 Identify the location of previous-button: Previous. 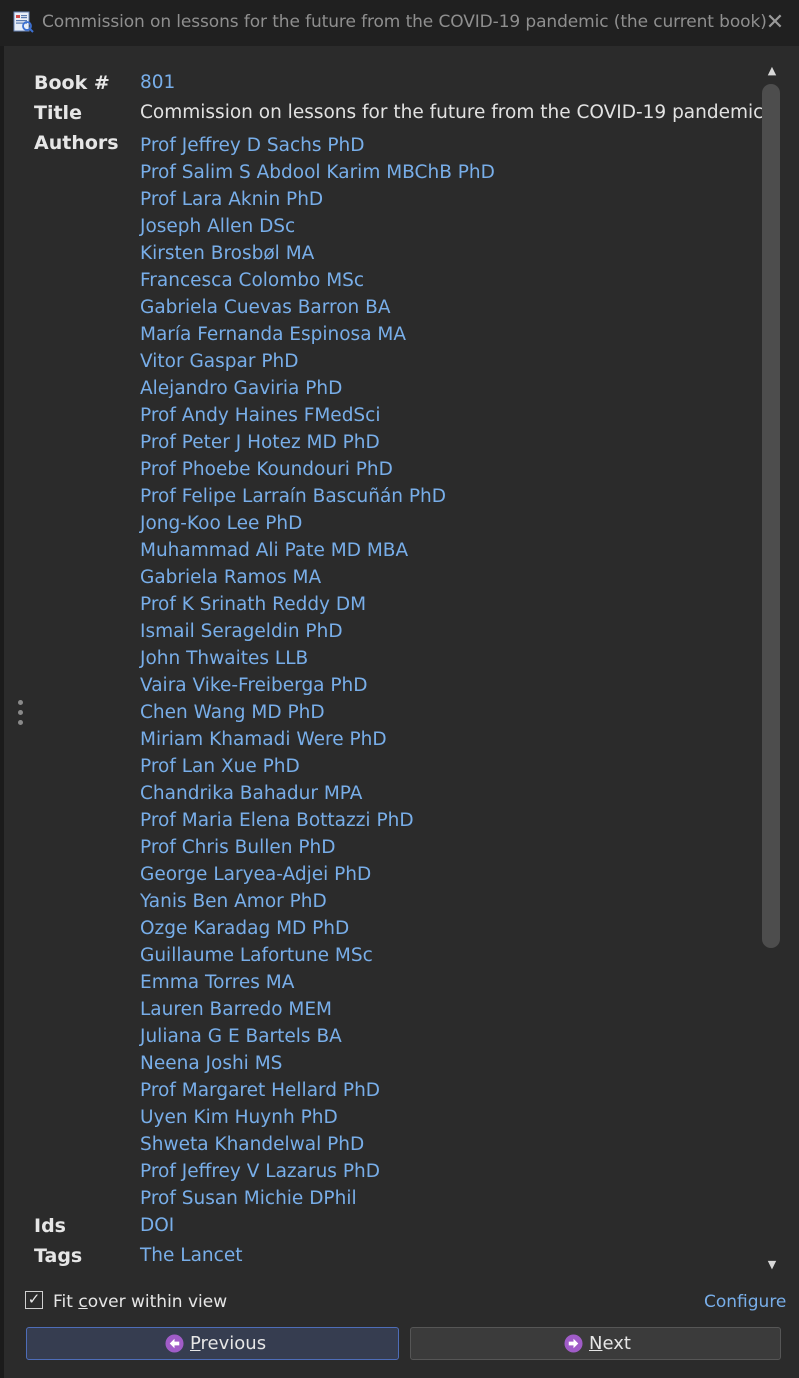
(212, 1343).